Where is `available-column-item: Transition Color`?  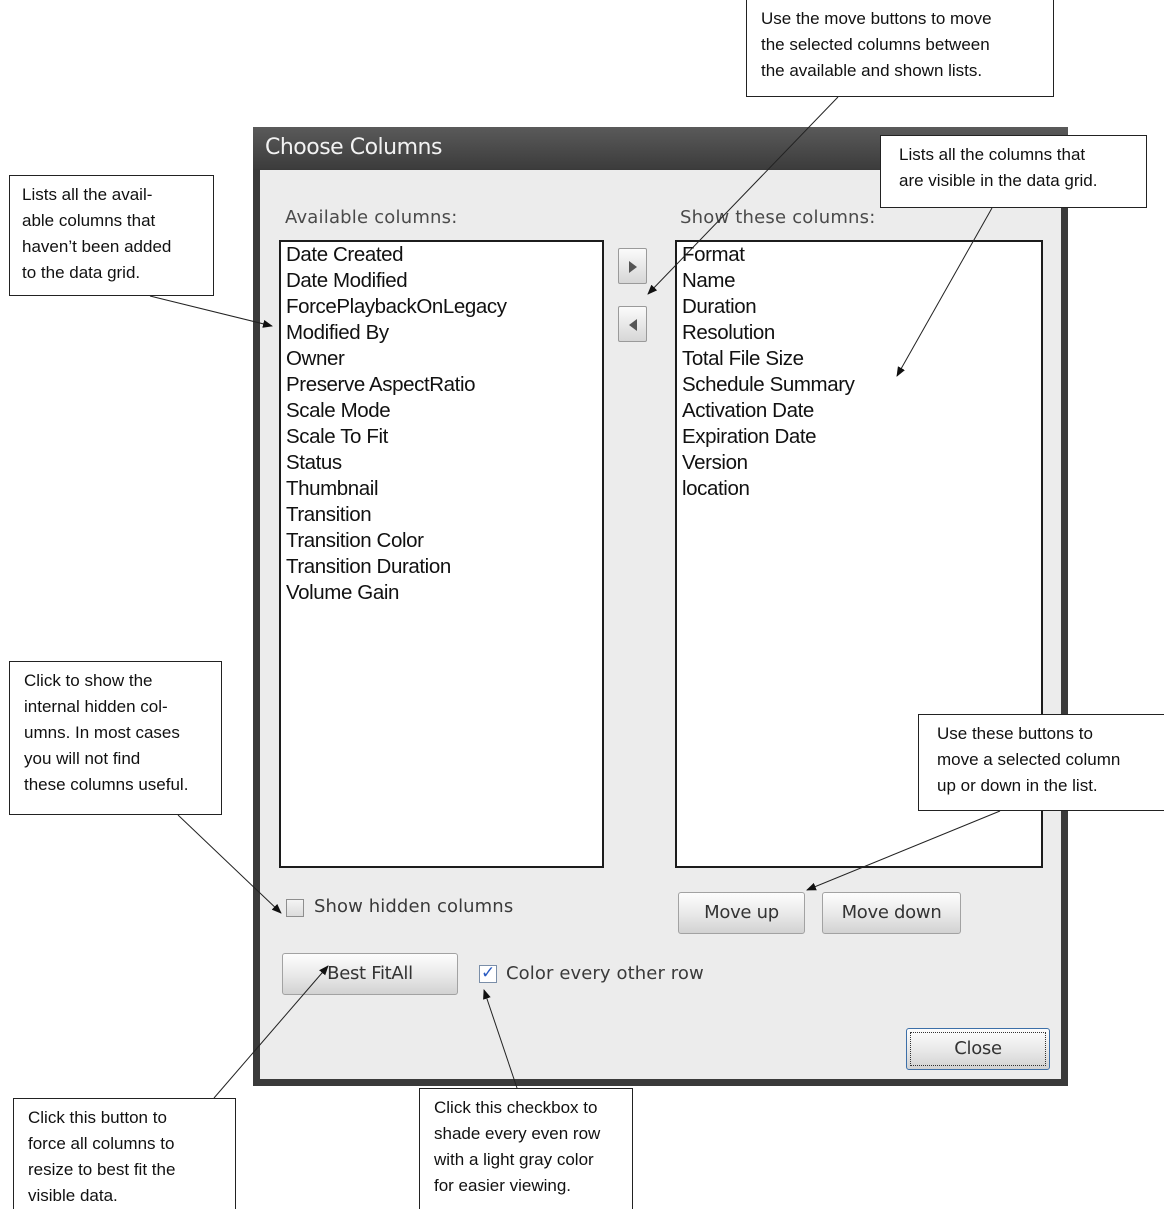 available-column-item: Transition Color is located at coordinates (441, 541).